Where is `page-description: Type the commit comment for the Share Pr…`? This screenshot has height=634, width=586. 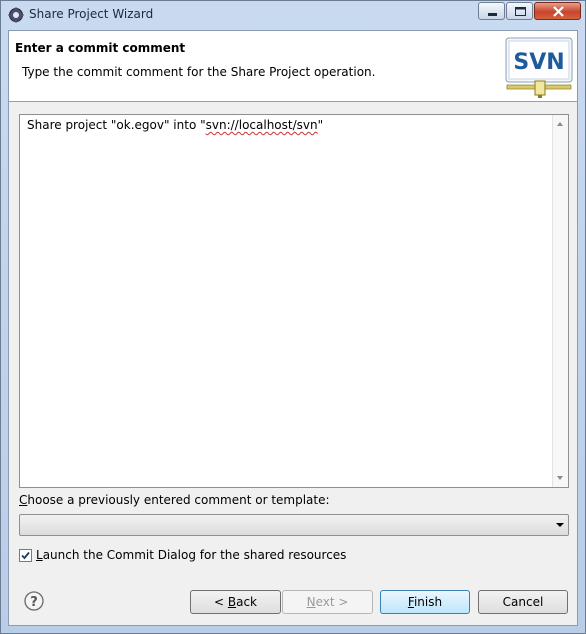
page-description: Type the commit comment for the Share Pr… is located at coordinates (199, 72).